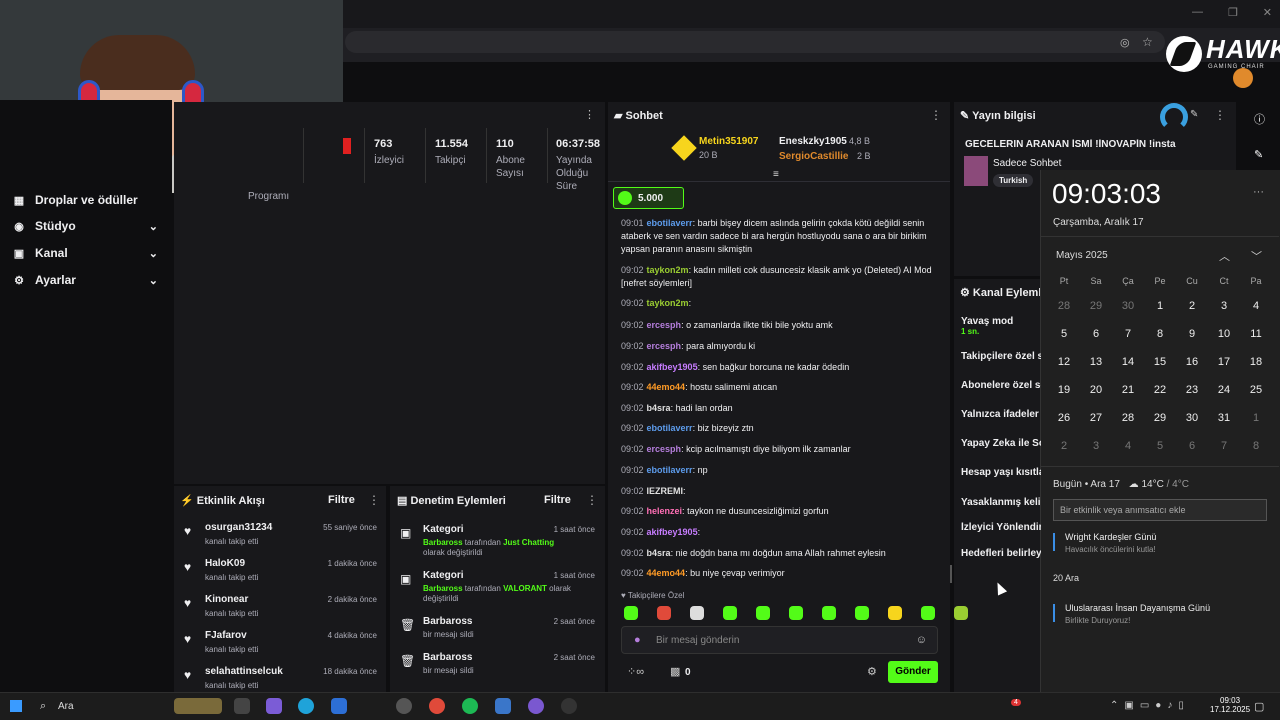 Image resolution: width=1280 pixels, height=720 pixels. I want to click on calendar-day: 15, so click(1160, 362).